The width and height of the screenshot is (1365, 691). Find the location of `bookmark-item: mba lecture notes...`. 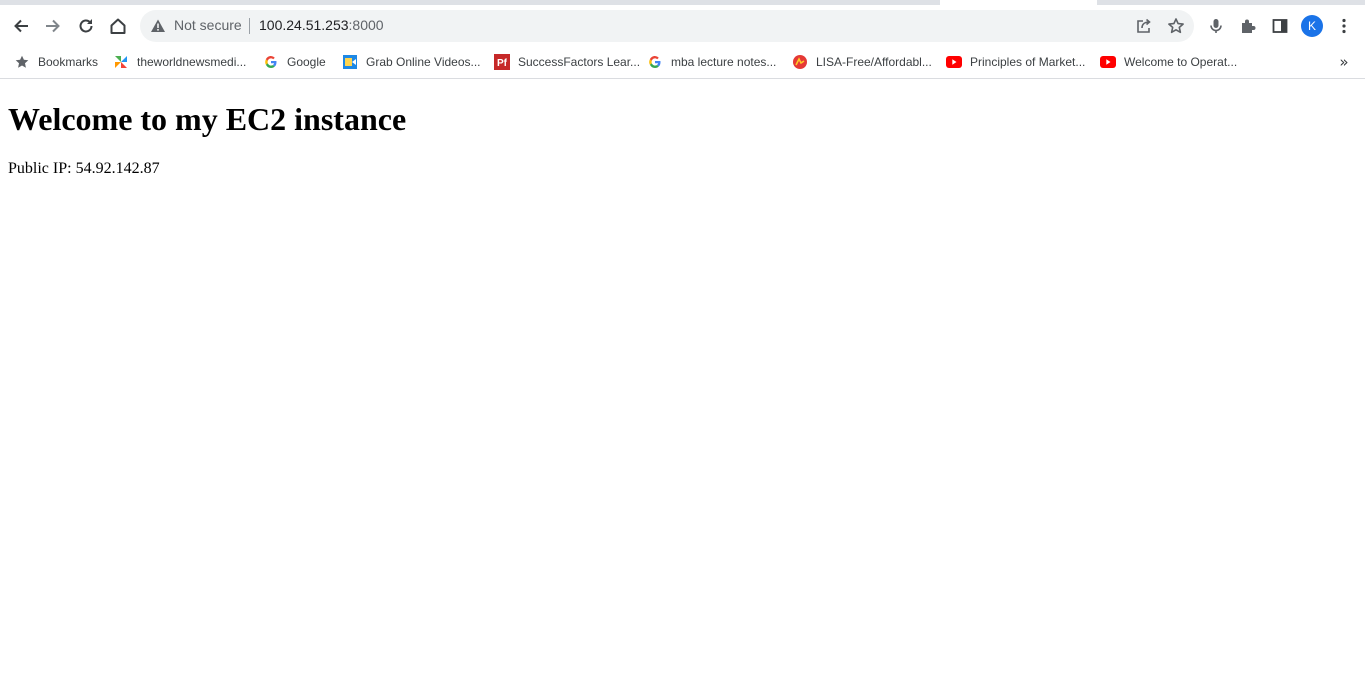

bookmark-item: mba lecture notes... is located at coordinates (711, 62).